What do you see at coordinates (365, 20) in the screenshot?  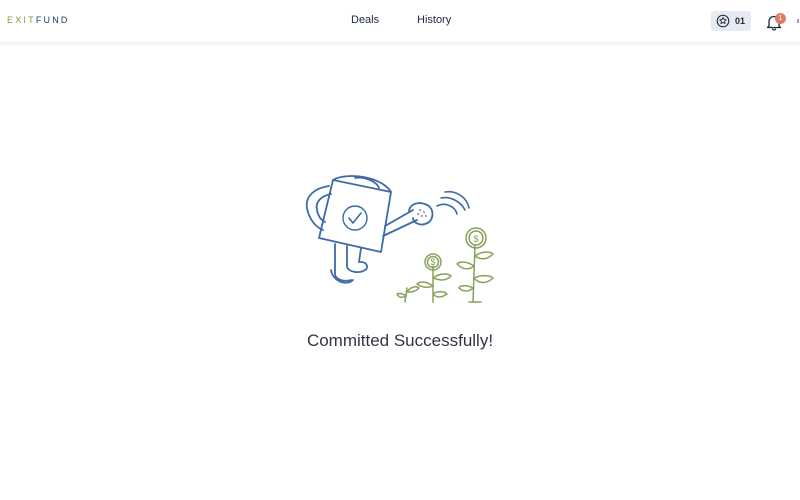 I see `nav-link-deals: Deals` at bounding box center [365, 20].